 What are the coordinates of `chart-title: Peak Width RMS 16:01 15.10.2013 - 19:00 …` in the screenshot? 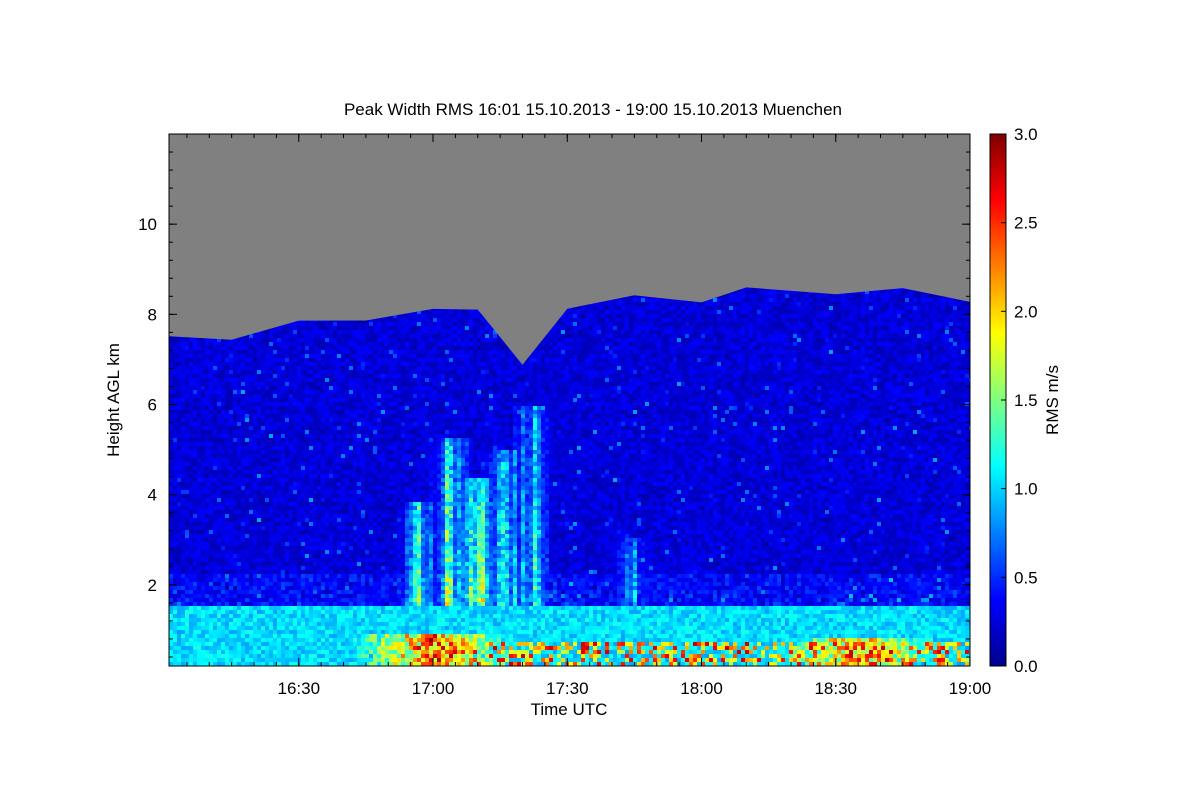 It's located at (593, 109).